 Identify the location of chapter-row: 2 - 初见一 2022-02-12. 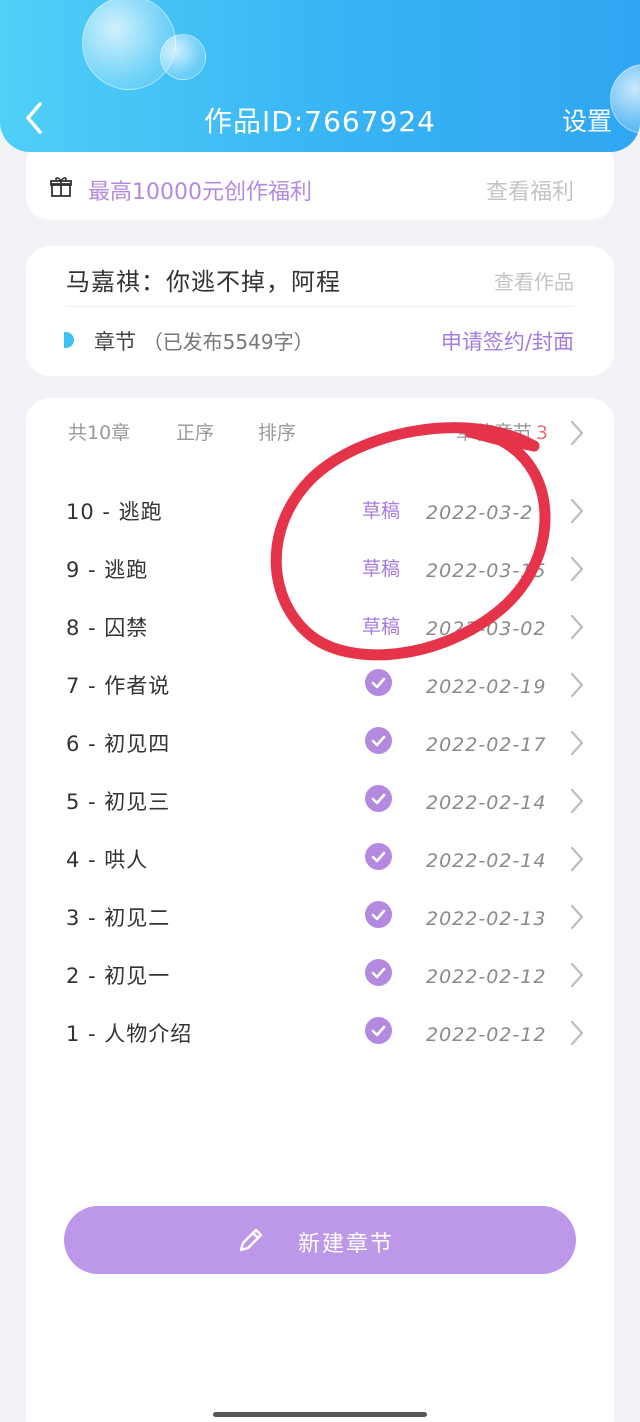
(320, 975).